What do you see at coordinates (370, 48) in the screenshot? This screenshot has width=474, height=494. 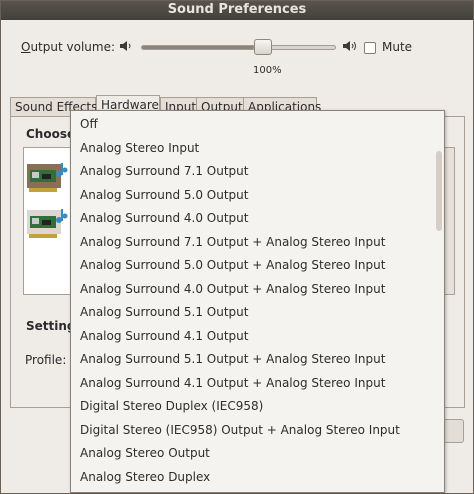 I see `mute-checkbox` at bounding box center [370, 48].